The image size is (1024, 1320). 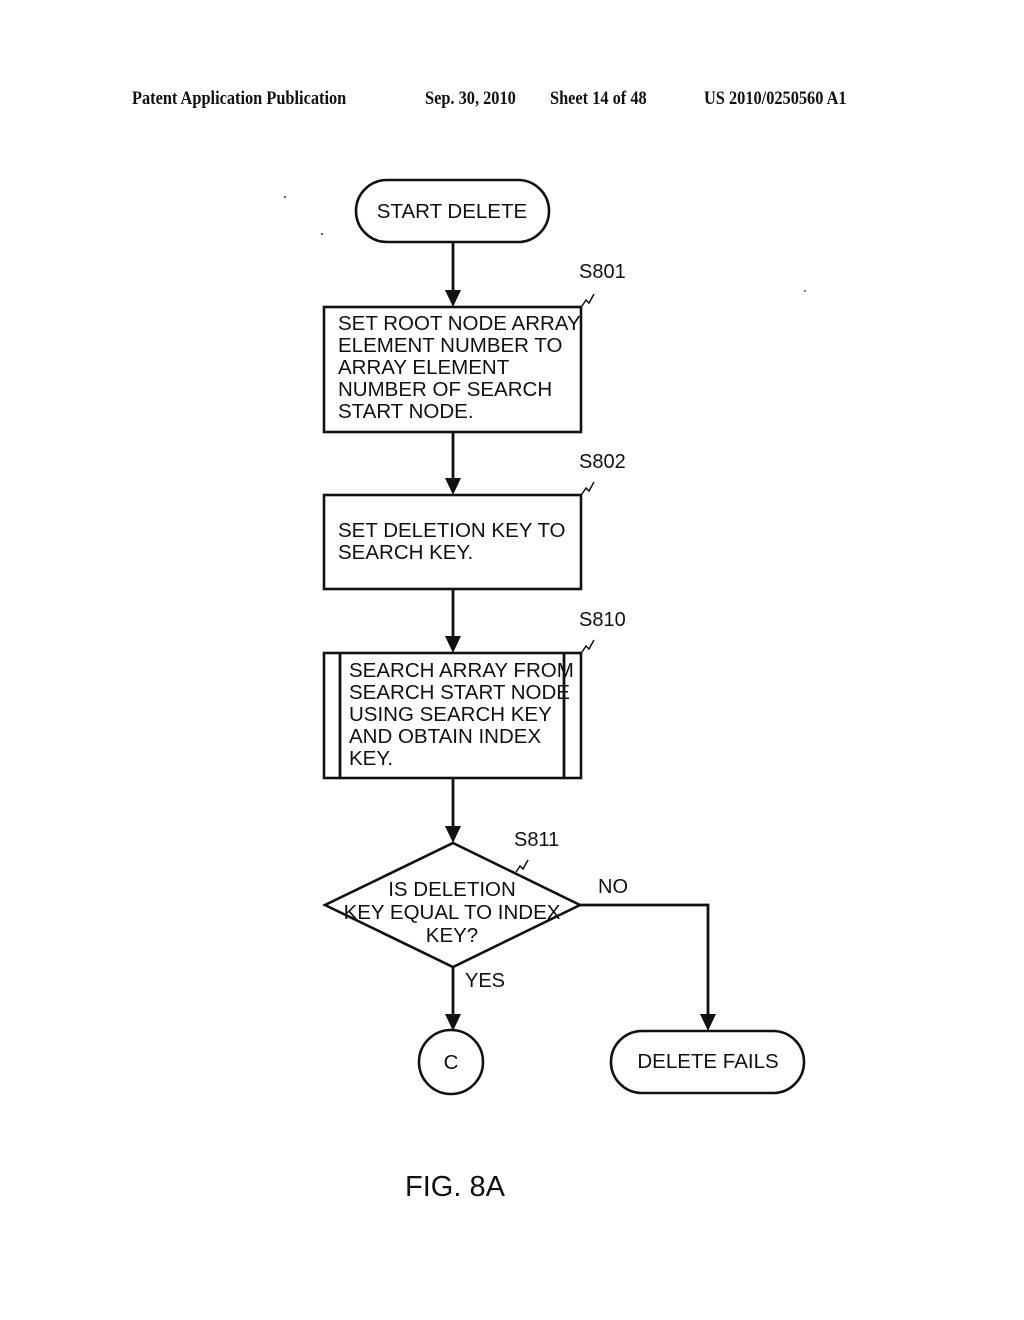 I want to click on end-terminal: DELETE FAILS, so click(x=707, y=1062).